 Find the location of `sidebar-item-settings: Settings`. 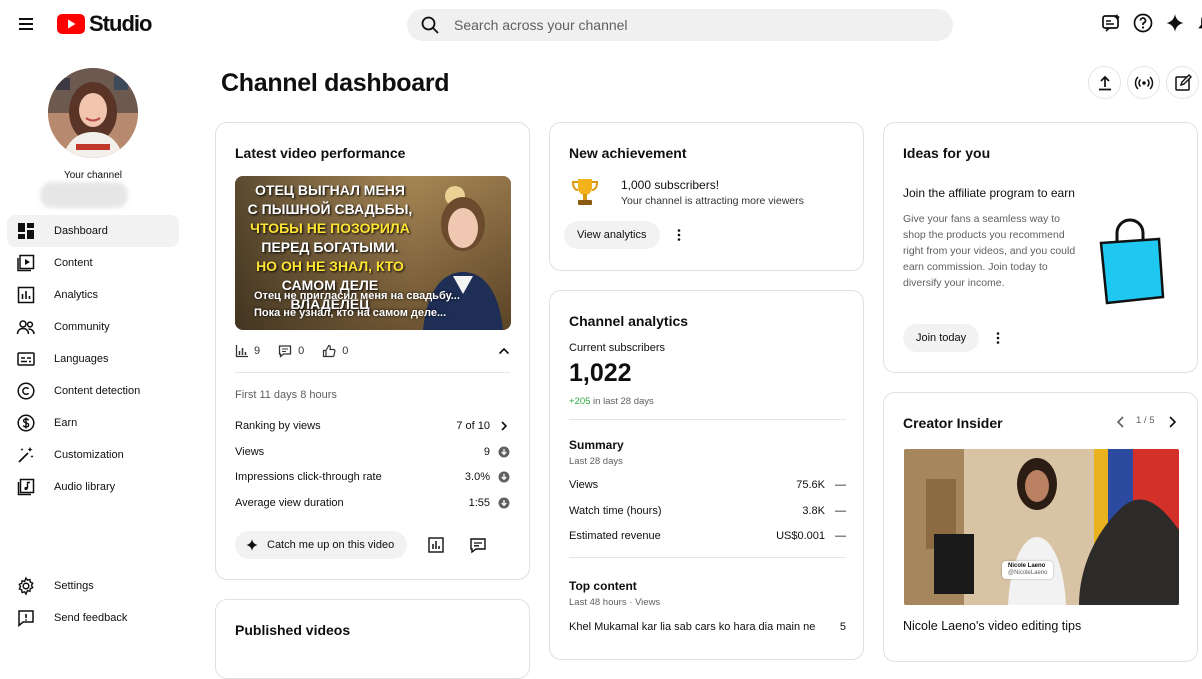

sidebar-item-settings: Settings is located at coordinates (93, 586).